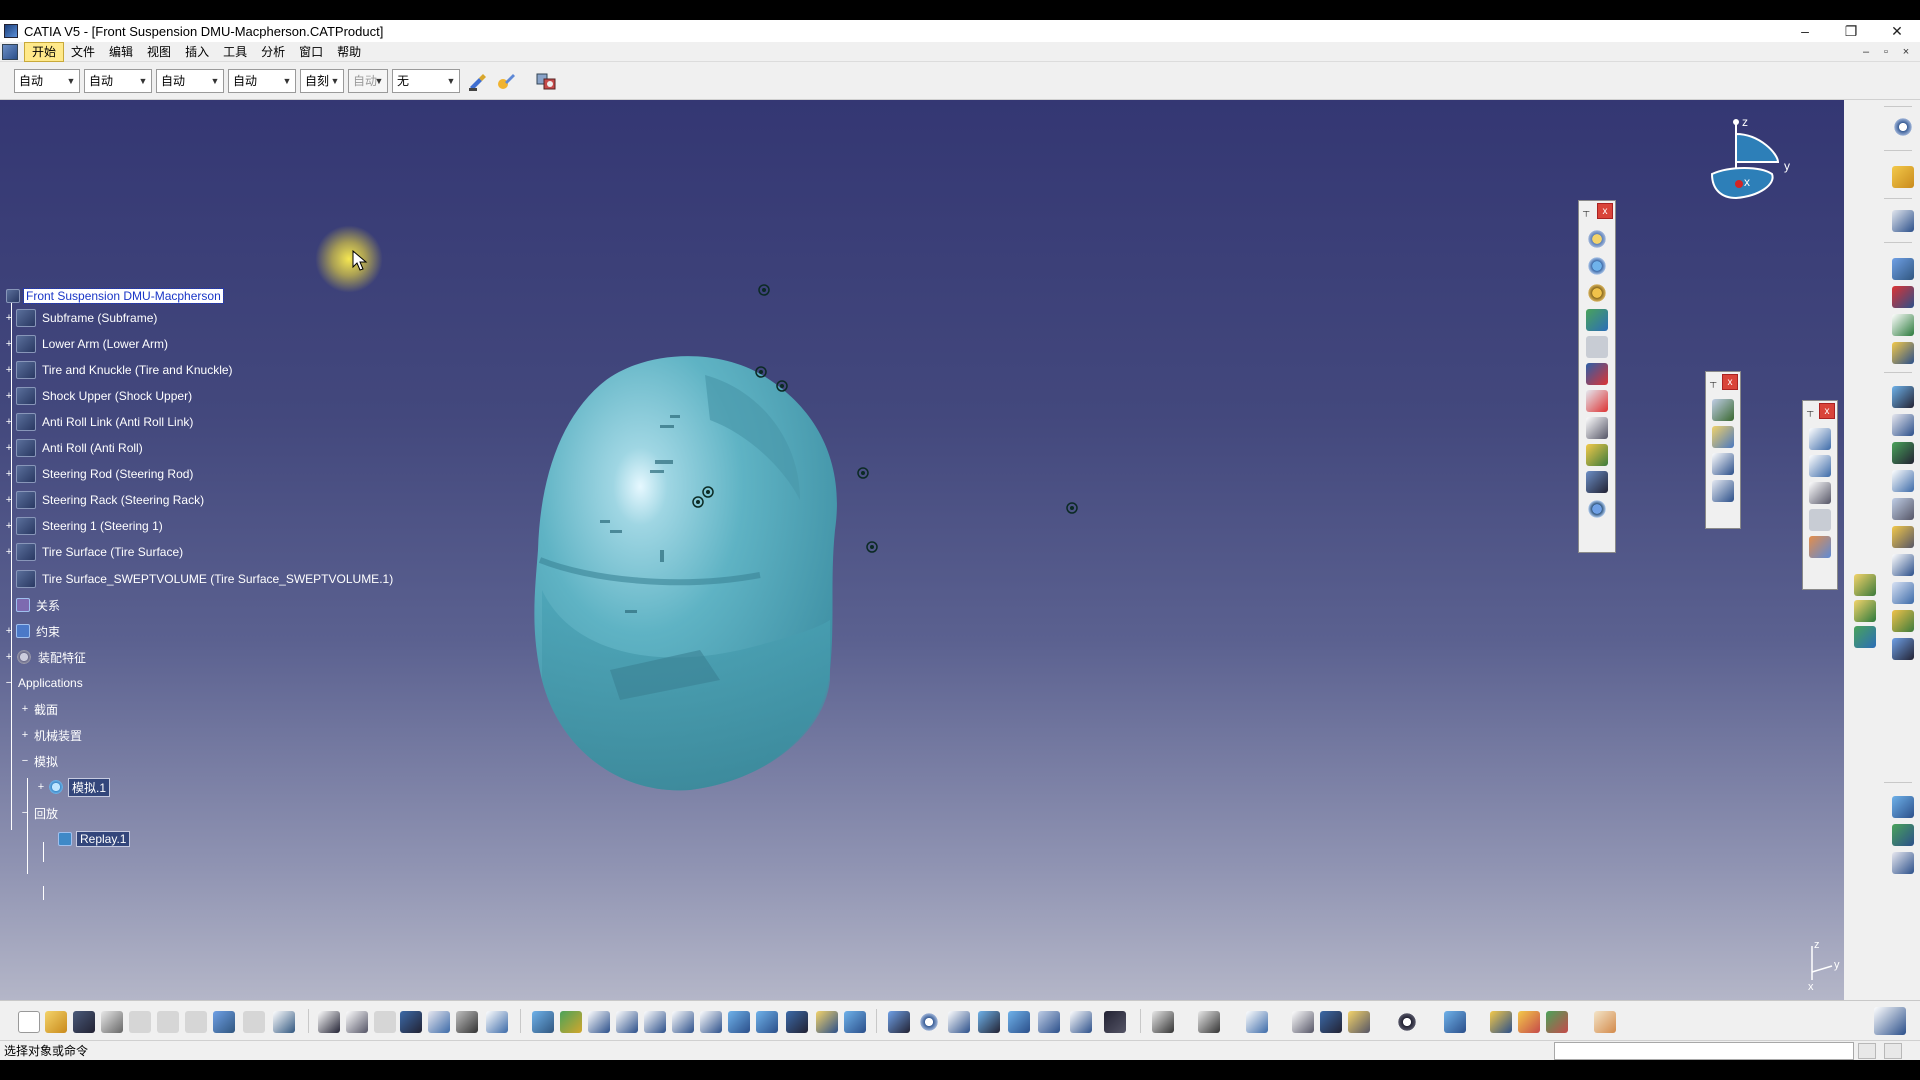 The width and height of the screenshot is (1920, 1080). Describe the element at coordinates (262, 80) in the screenshot. I see `line-type-combo: 自动 ▼` at that location.